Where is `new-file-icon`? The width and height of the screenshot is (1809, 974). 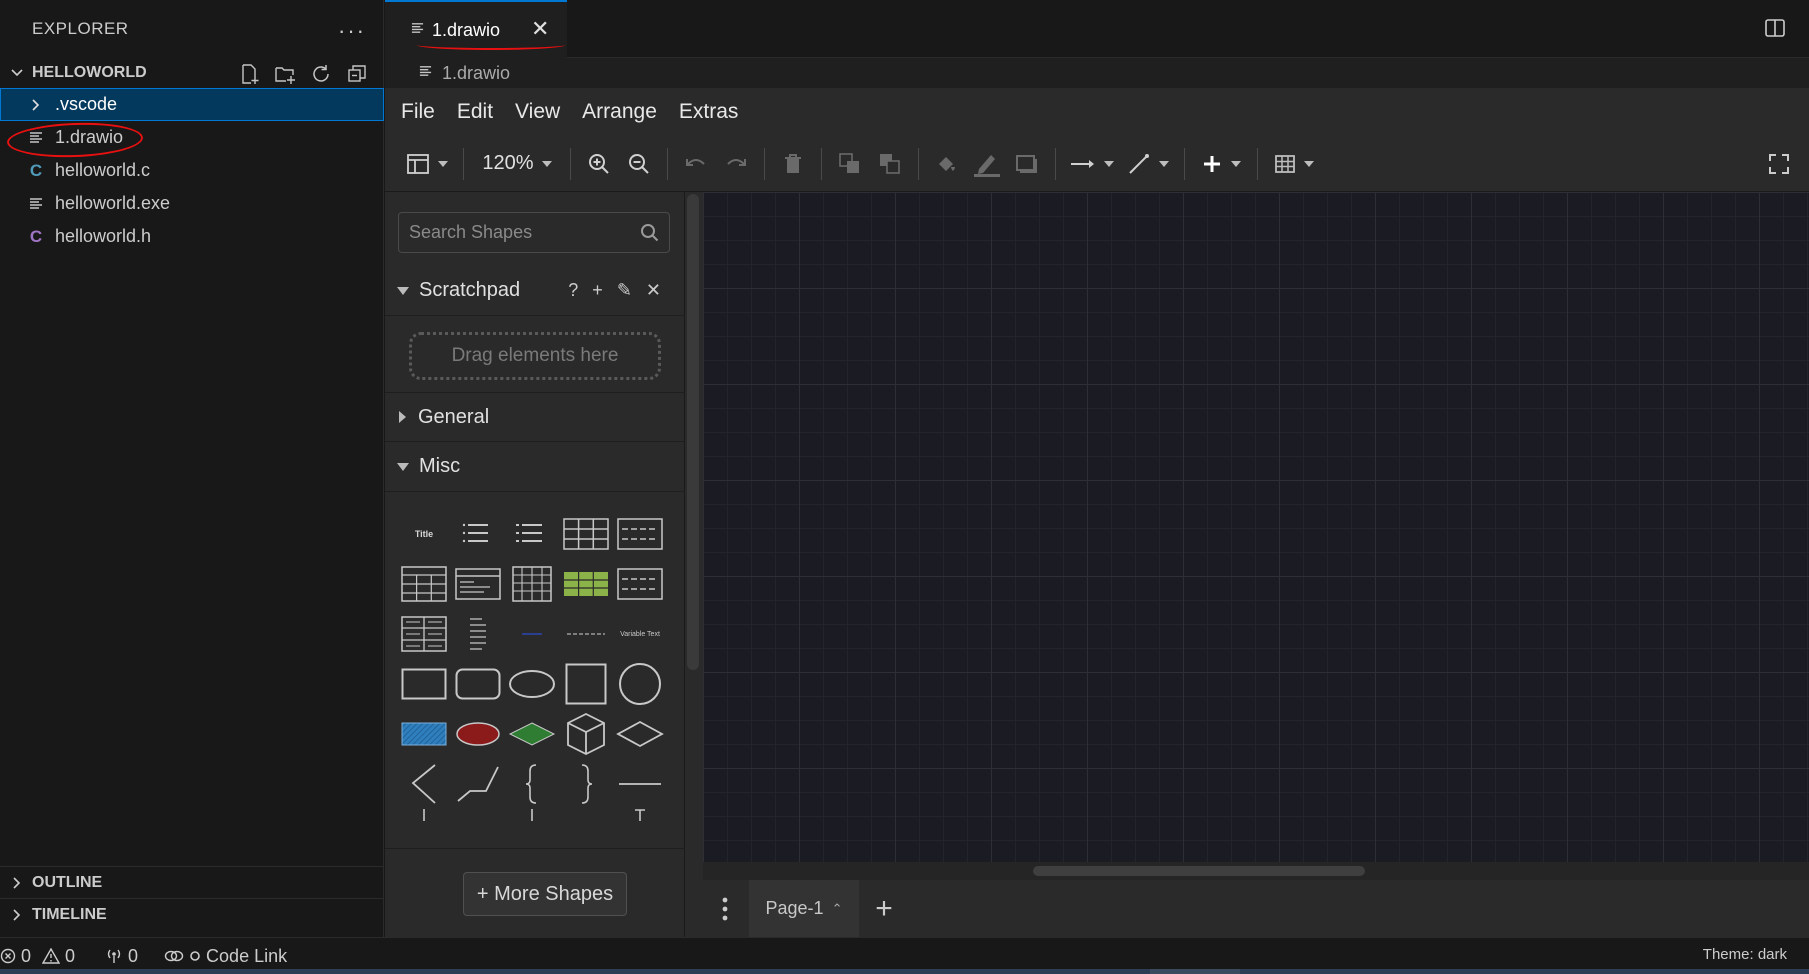 new-file-icon is located at coordinates (249, 74).